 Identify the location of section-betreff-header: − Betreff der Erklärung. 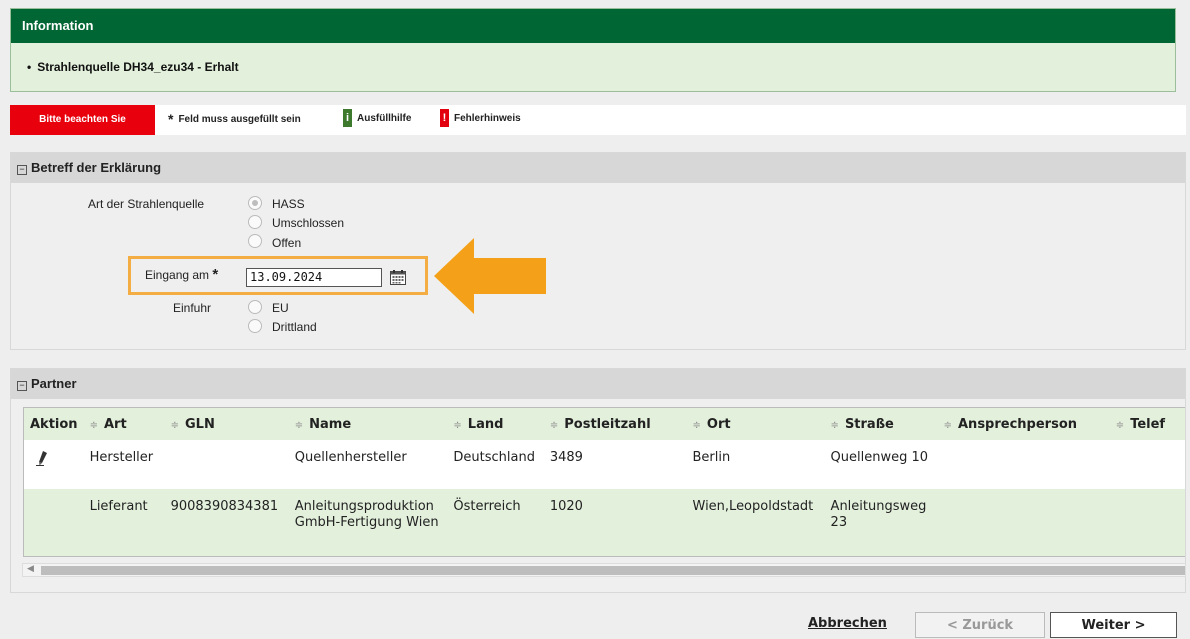
(598, 168).